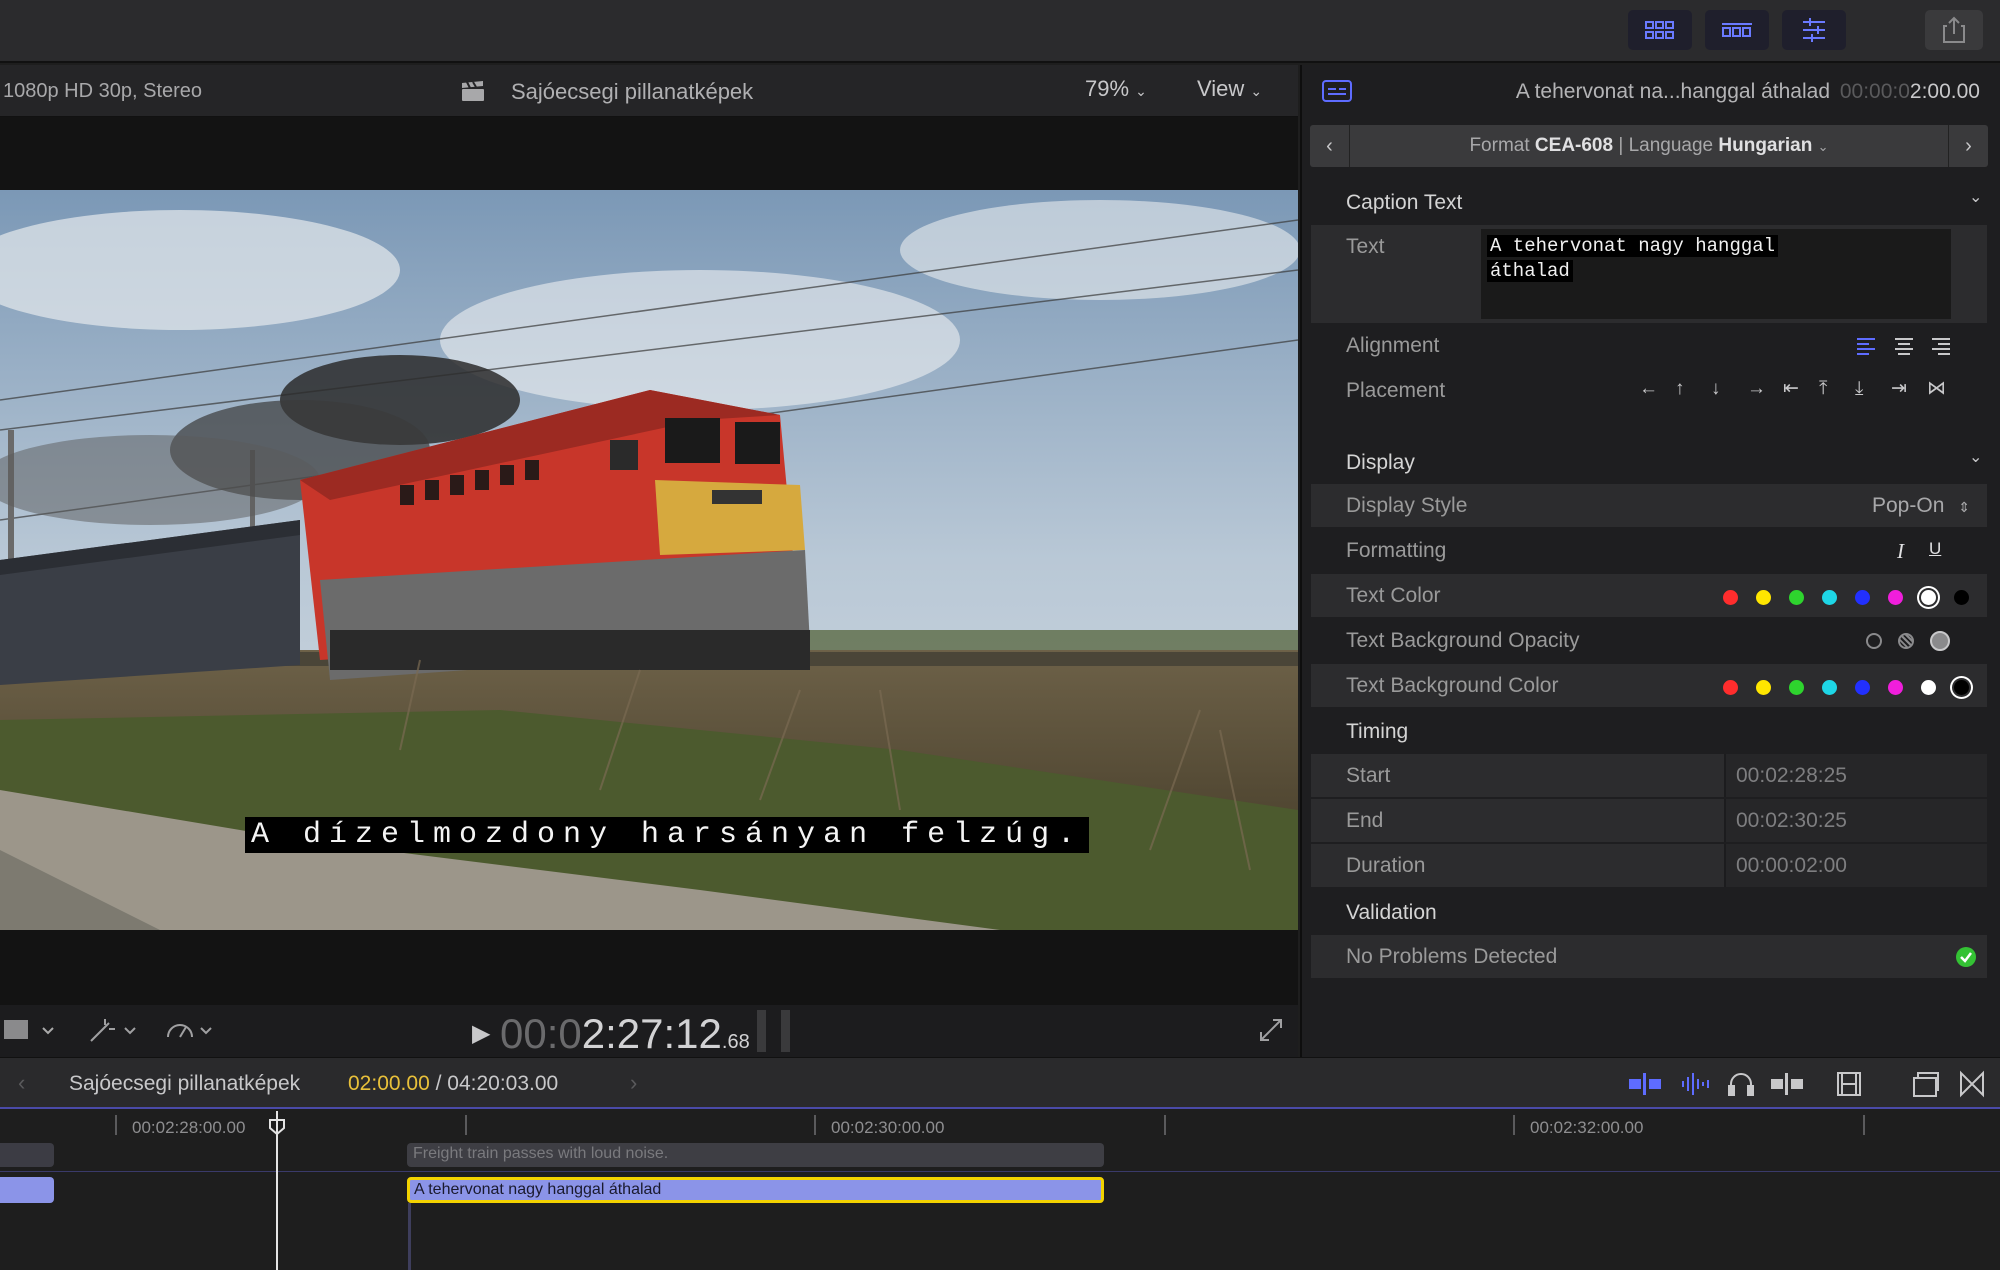  Describe the element at coordinates (761, 1031) in the screenshot. I see `audio-meter-left` at that location.